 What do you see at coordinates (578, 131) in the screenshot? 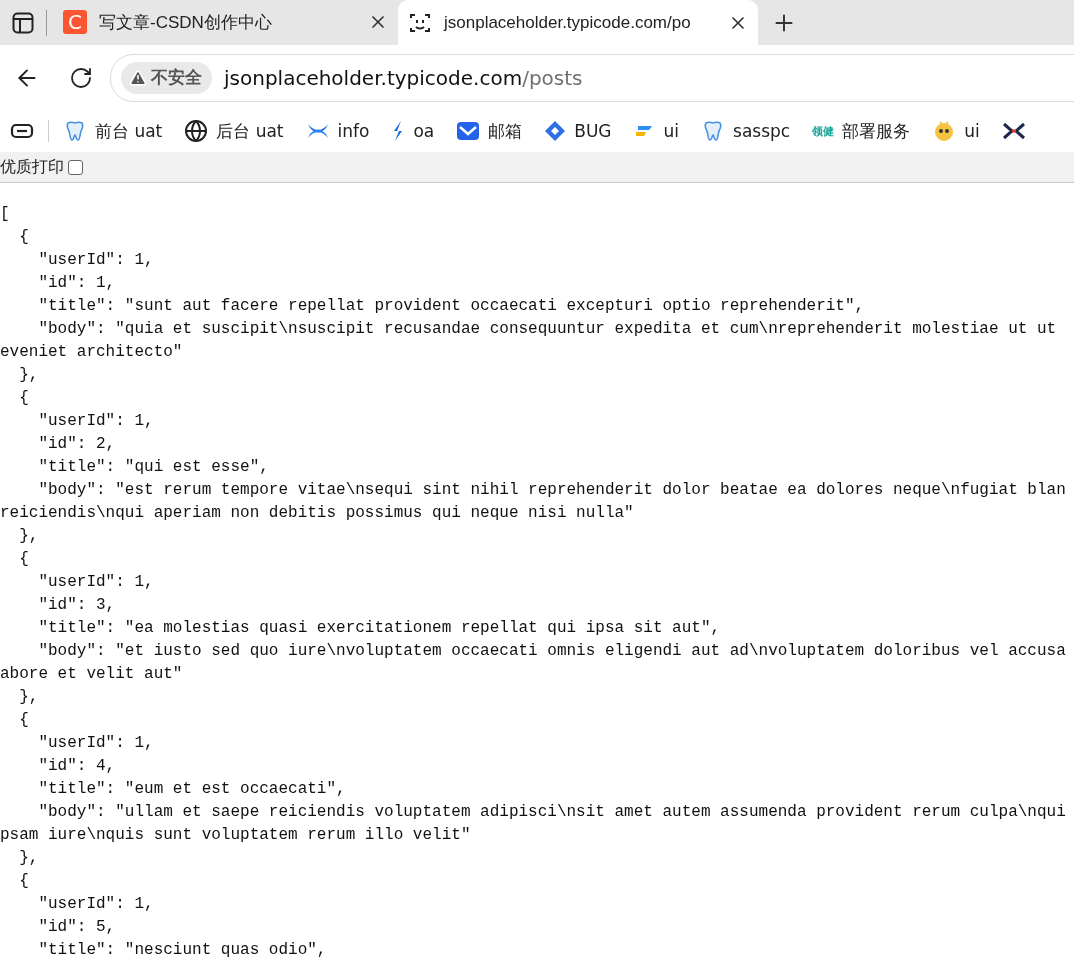
I see `bookmark-item: BUG` at bounding box center [578, 131].